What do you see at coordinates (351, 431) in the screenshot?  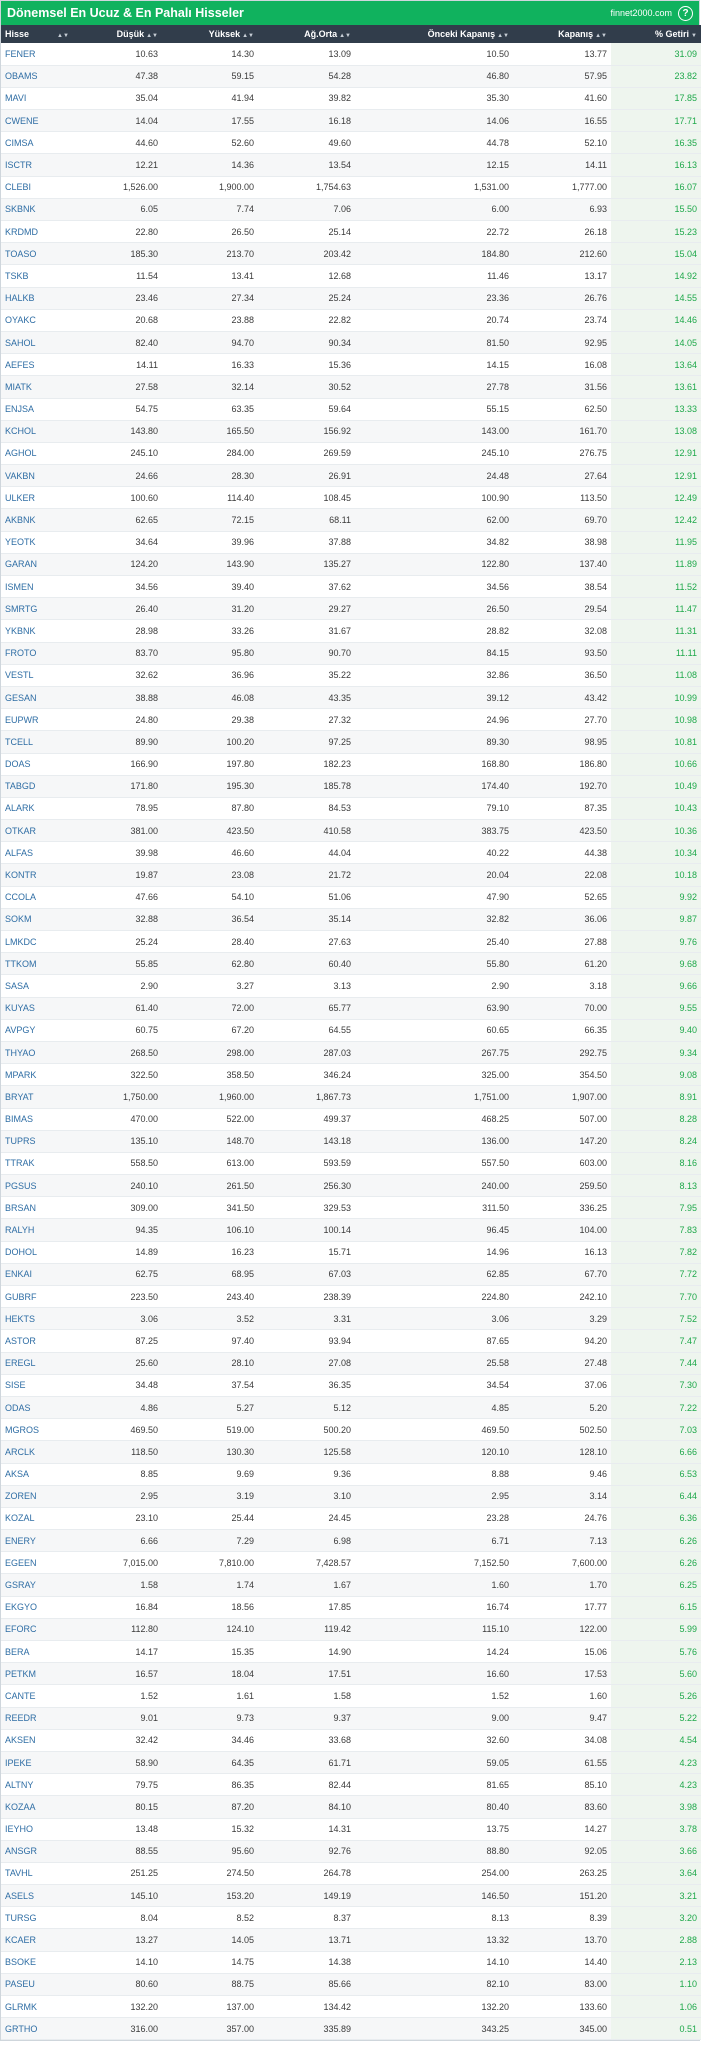 I see `table-row: KCHOL 143.80 165.50 156.92 143.00 161.70 13.08` at bounding box center [351, 431].